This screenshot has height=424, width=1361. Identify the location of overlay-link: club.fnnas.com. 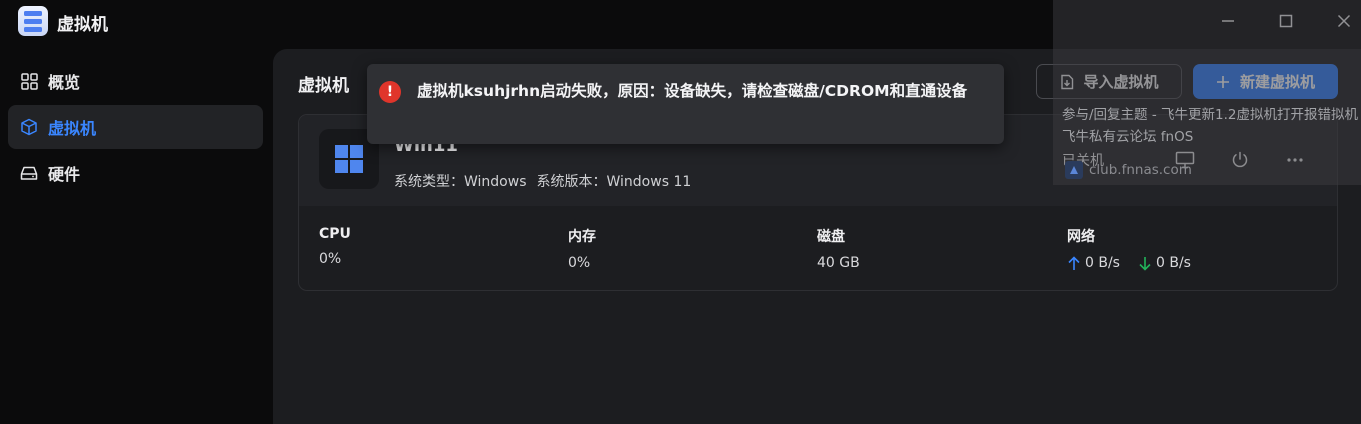
(1128, 170).